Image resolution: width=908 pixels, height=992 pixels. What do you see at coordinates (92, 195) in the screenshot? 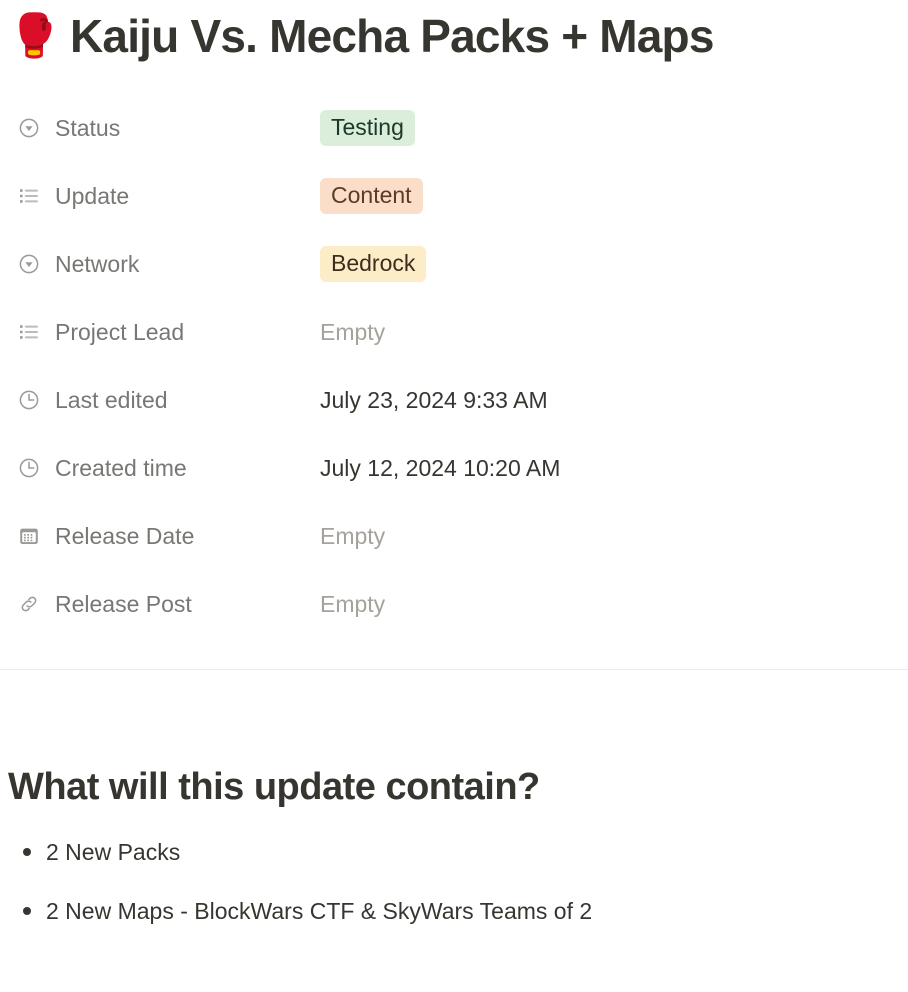
I see `property-name: Update` at bounding box center [92, 195].